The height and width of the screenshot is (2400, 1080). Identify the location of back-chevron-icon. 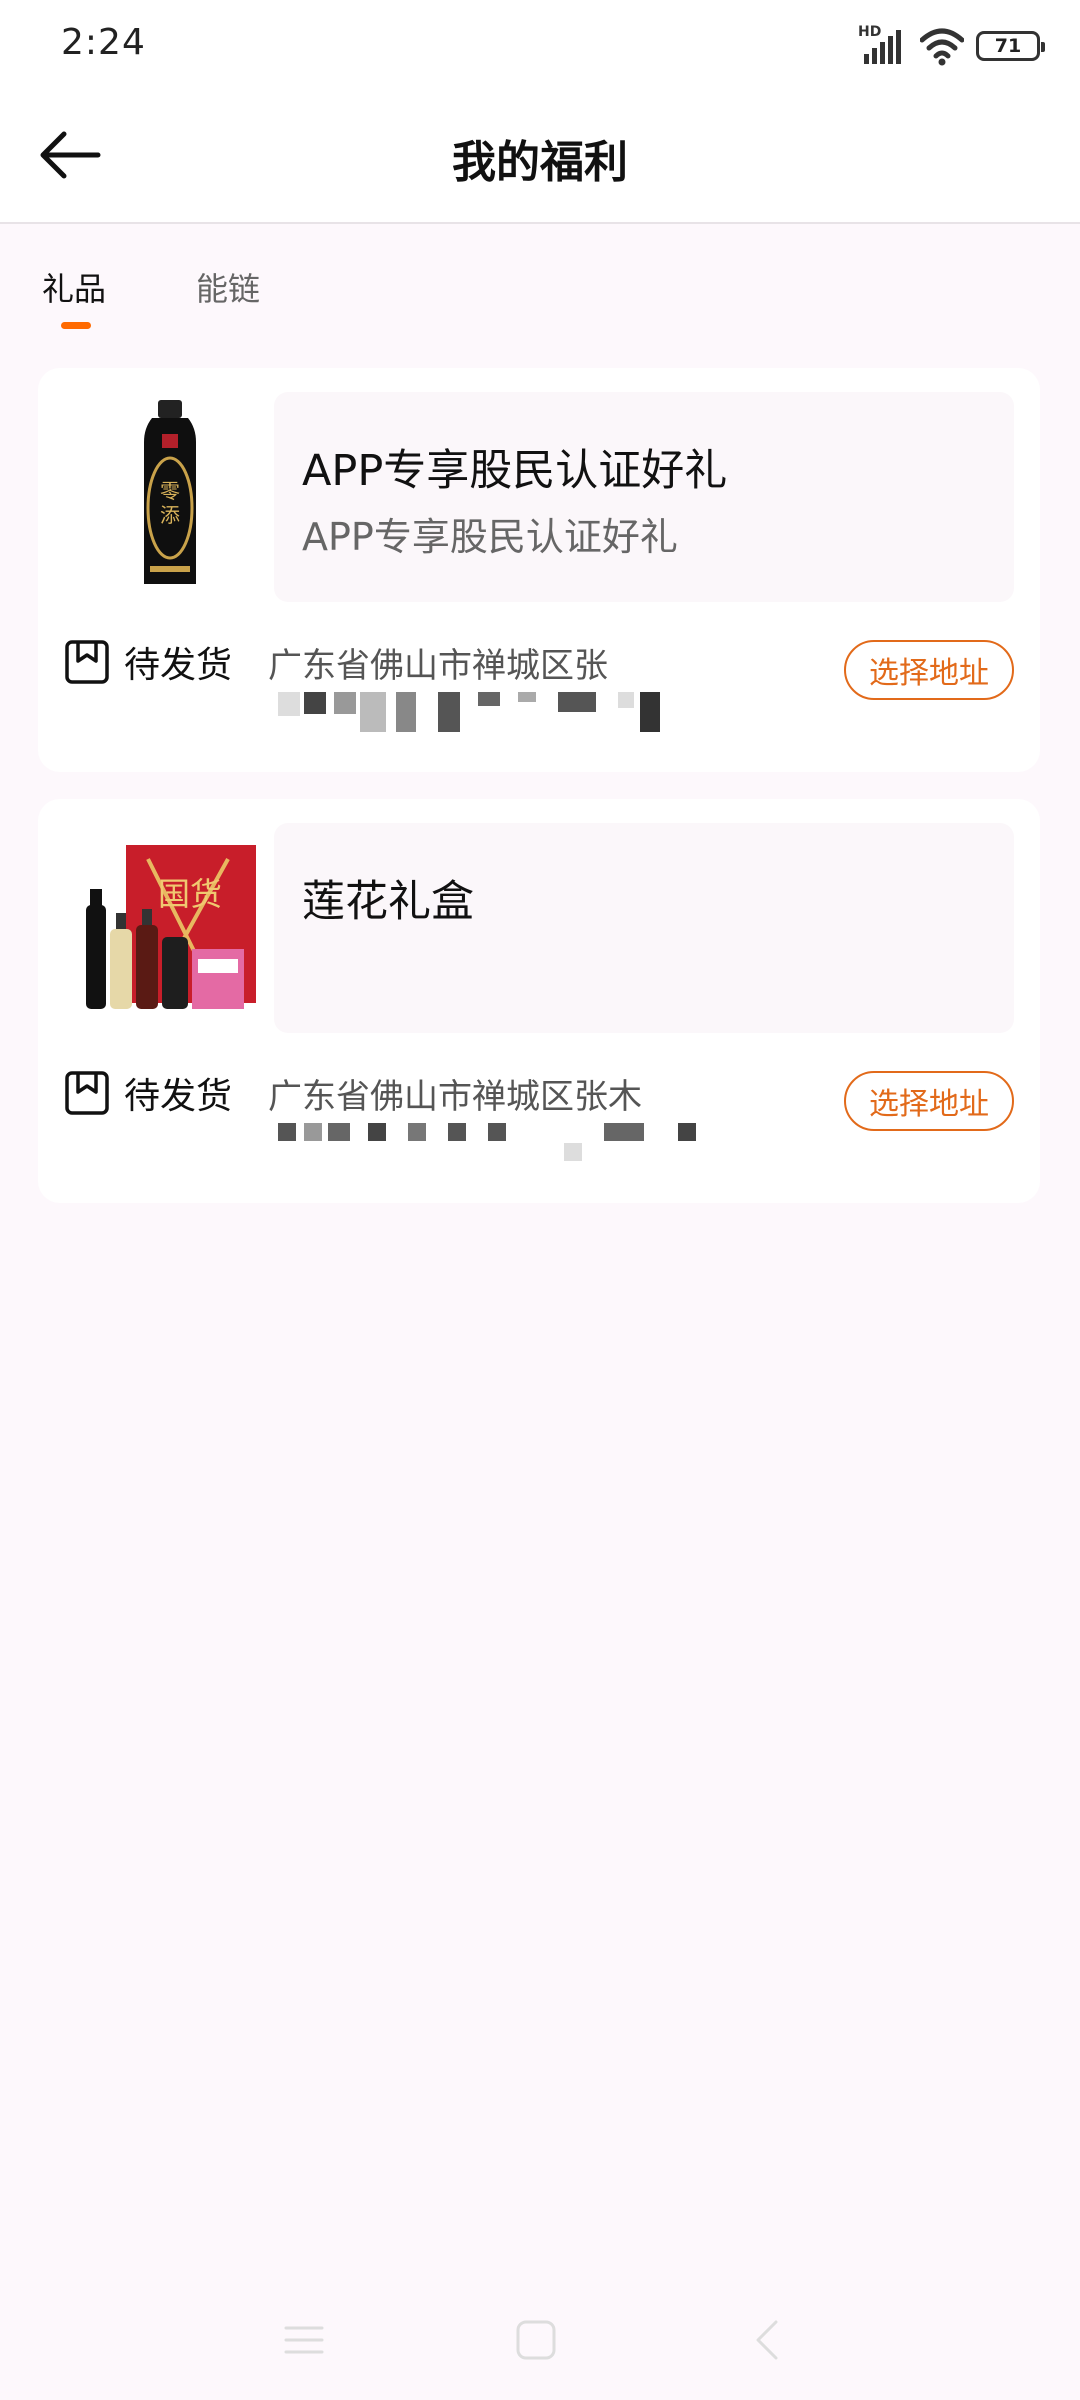
(767, 2340).